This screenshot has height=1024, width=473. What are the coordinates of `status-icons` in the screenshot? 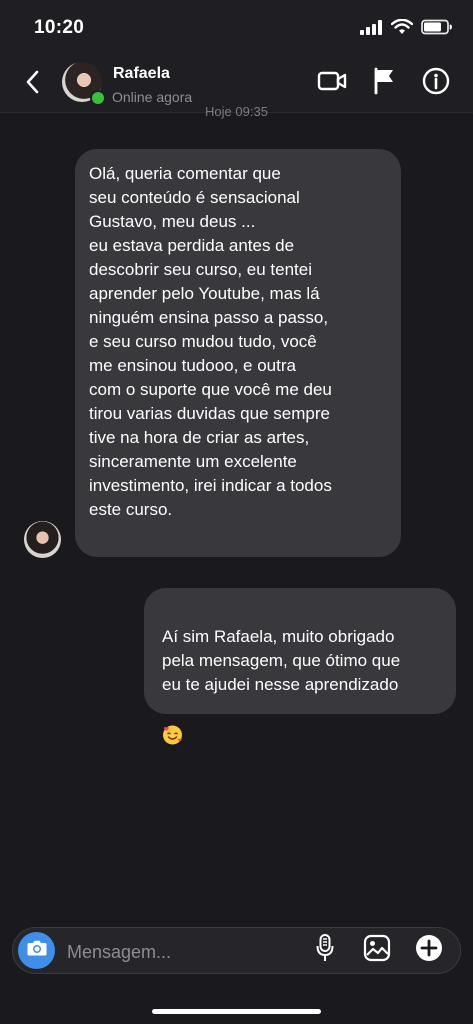 It's located at (406, 29).